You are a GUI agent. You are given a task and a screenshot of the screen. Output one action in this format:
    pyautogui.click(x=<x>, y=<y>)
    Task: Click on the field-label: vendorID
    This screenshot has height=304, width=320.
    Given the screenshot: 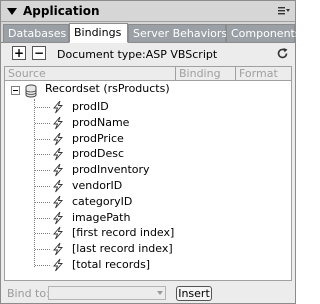 What is the action you would take?
    pyautogui.click(x=97, y=185)
    